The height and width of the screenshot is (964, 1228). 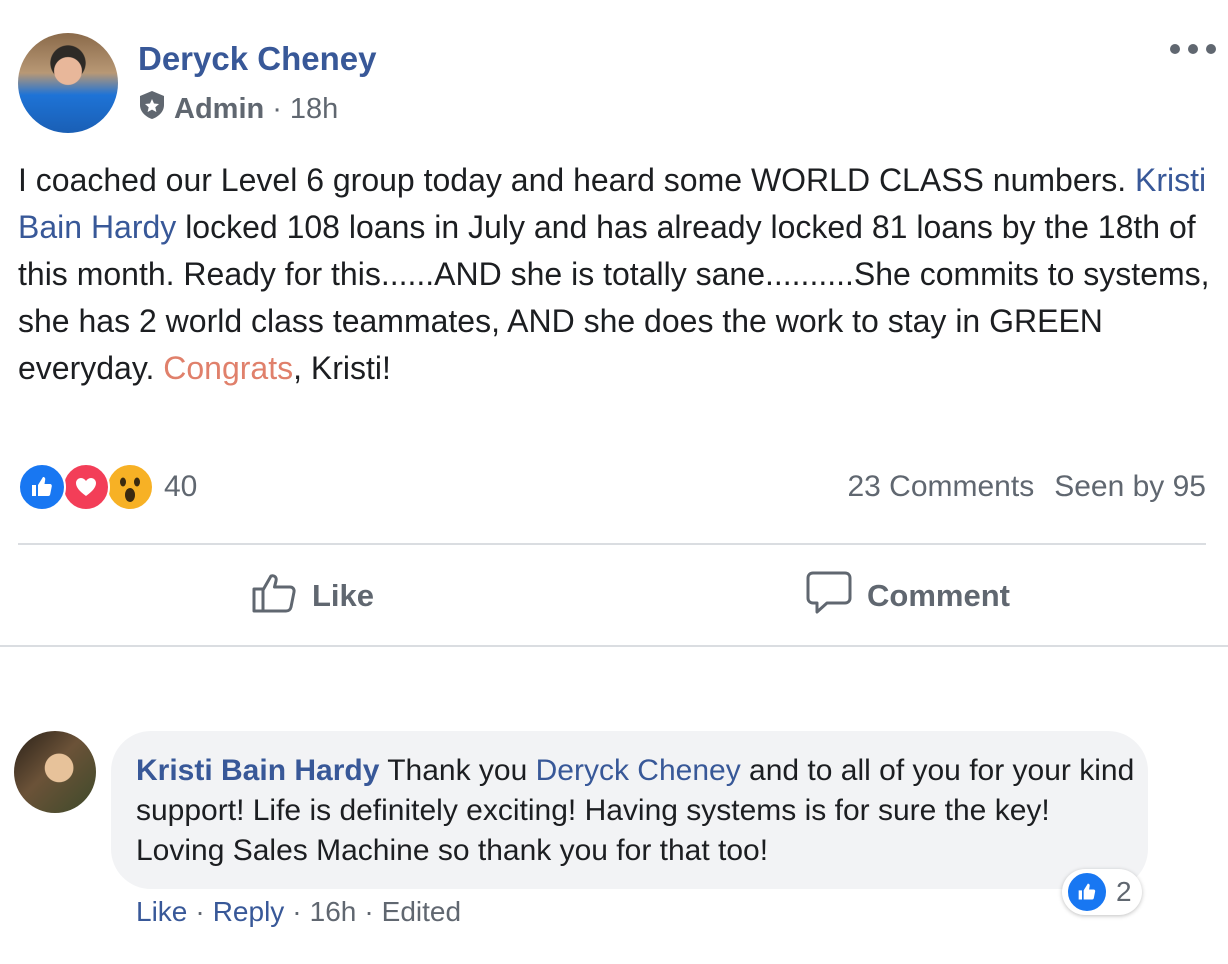 What do you see at coordinates (1130, 487) in the screenshot?
I see `seen-by: Seen by 95` at bounding box center [1130, 487].